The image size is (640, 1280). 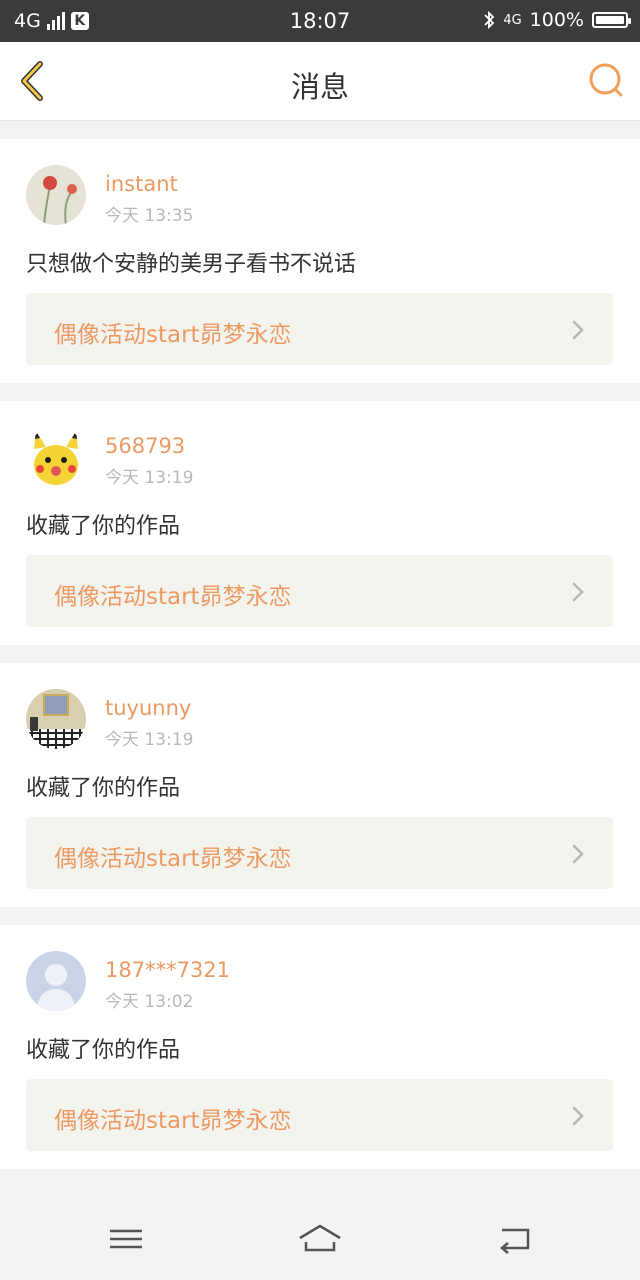 What do you see at coordinates (512, 20) in the screenshot?
I see `network-right-label: 4G` at bounding box center [512, 20].